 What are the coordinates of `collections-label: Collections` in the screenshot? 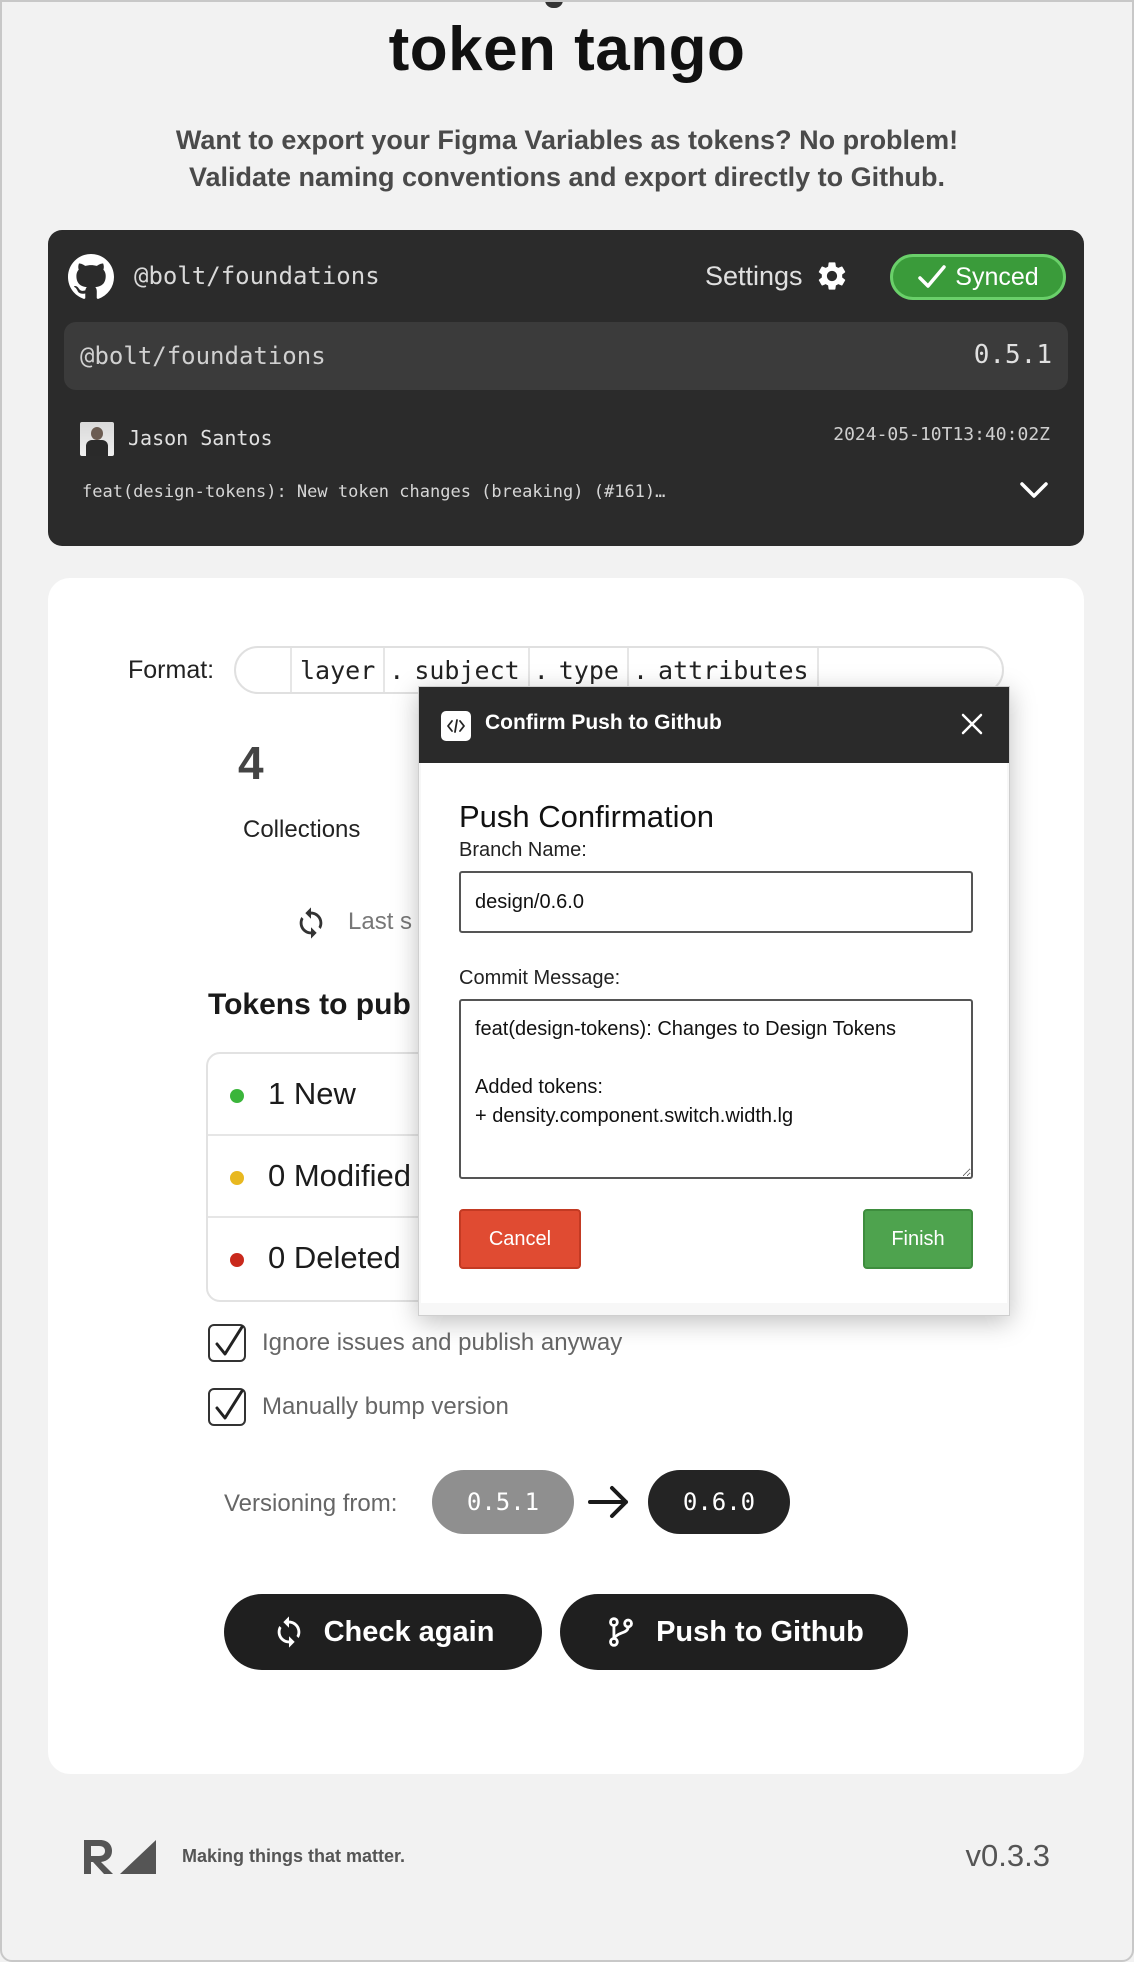 It's located at (302, 829).